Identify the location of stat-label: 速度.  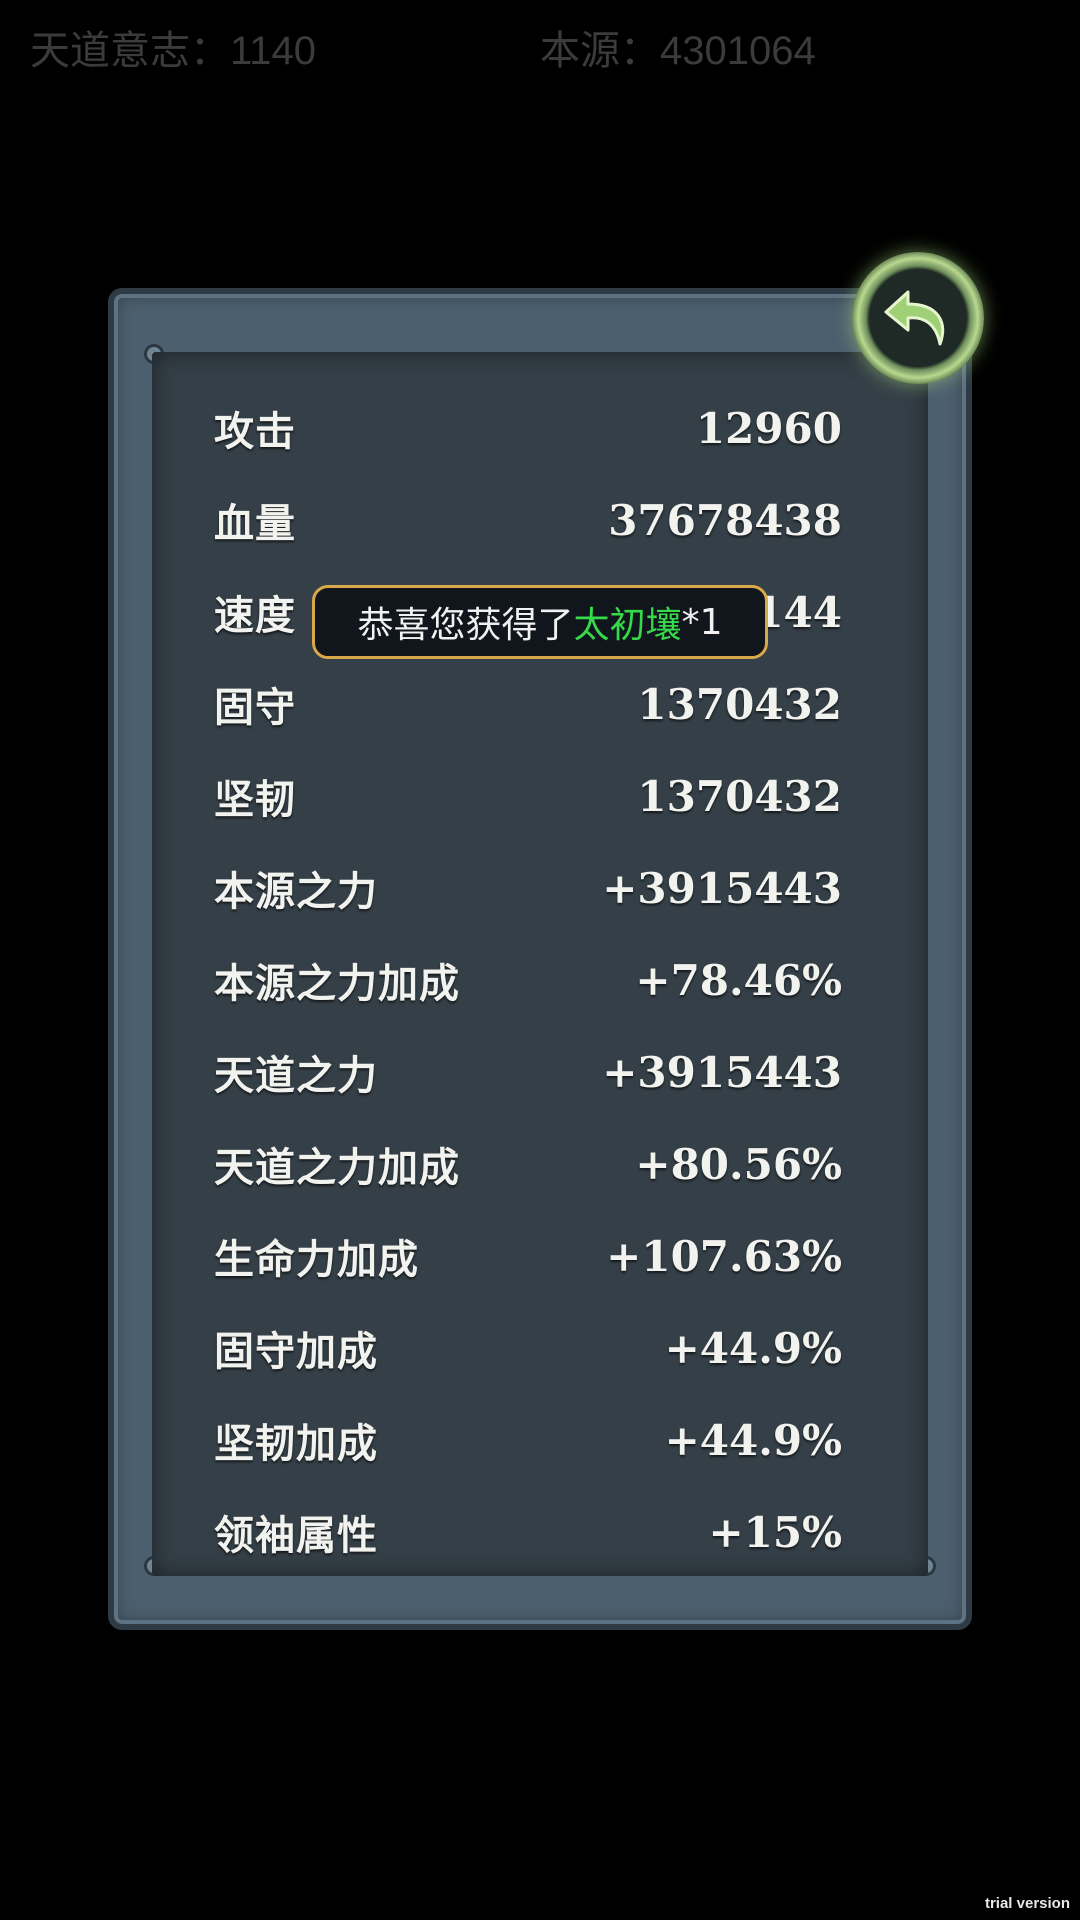
(255, 616).